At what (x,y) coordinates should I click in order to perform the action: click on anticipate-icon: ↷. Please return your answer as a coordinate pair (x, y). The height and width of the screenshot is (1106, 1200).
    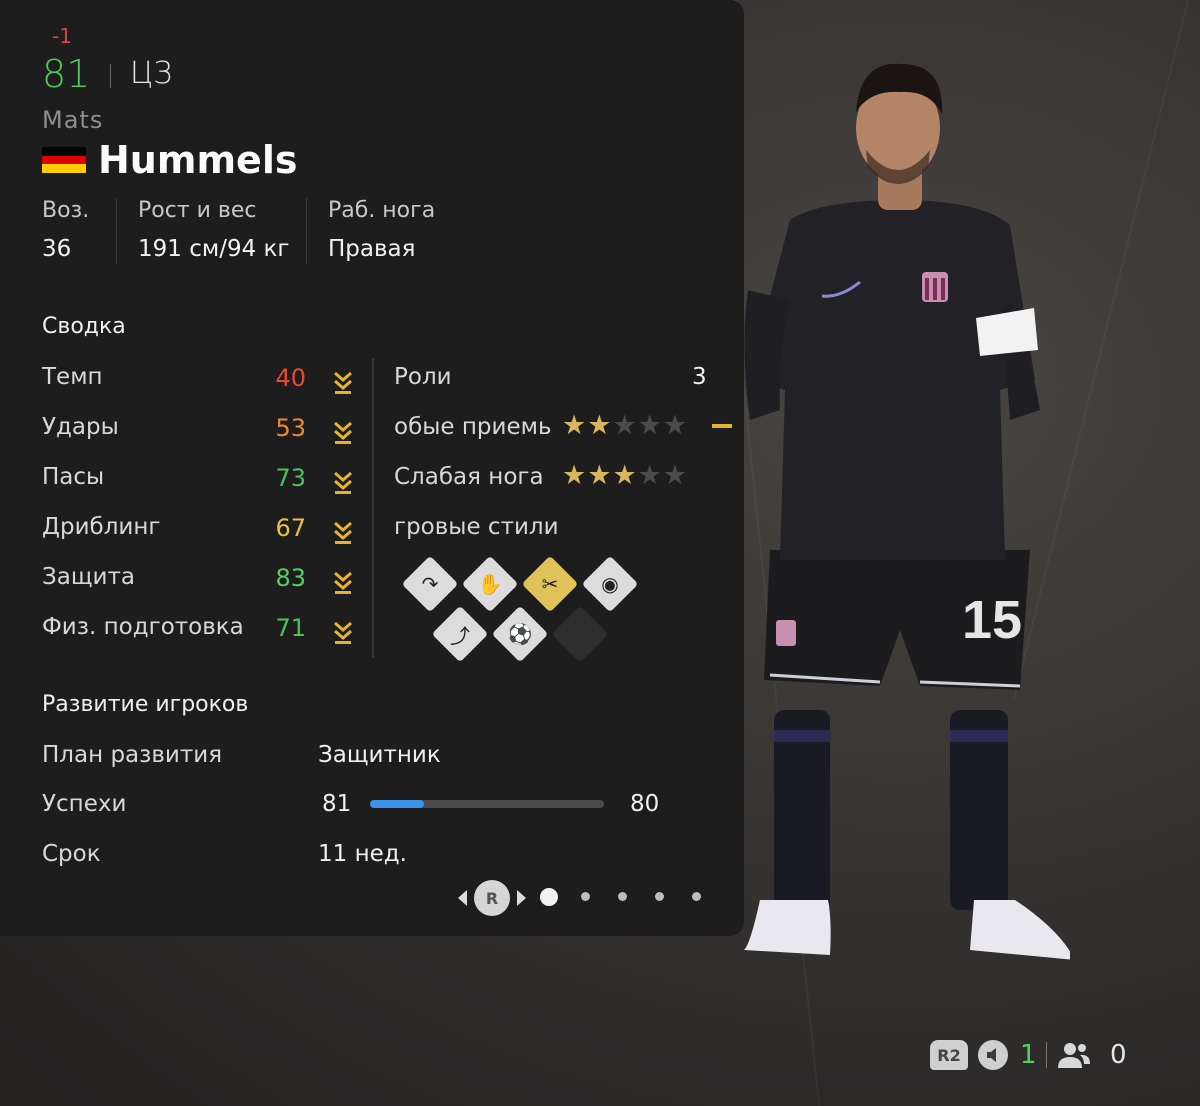
    Looking at the image, I should click on (430, 584).